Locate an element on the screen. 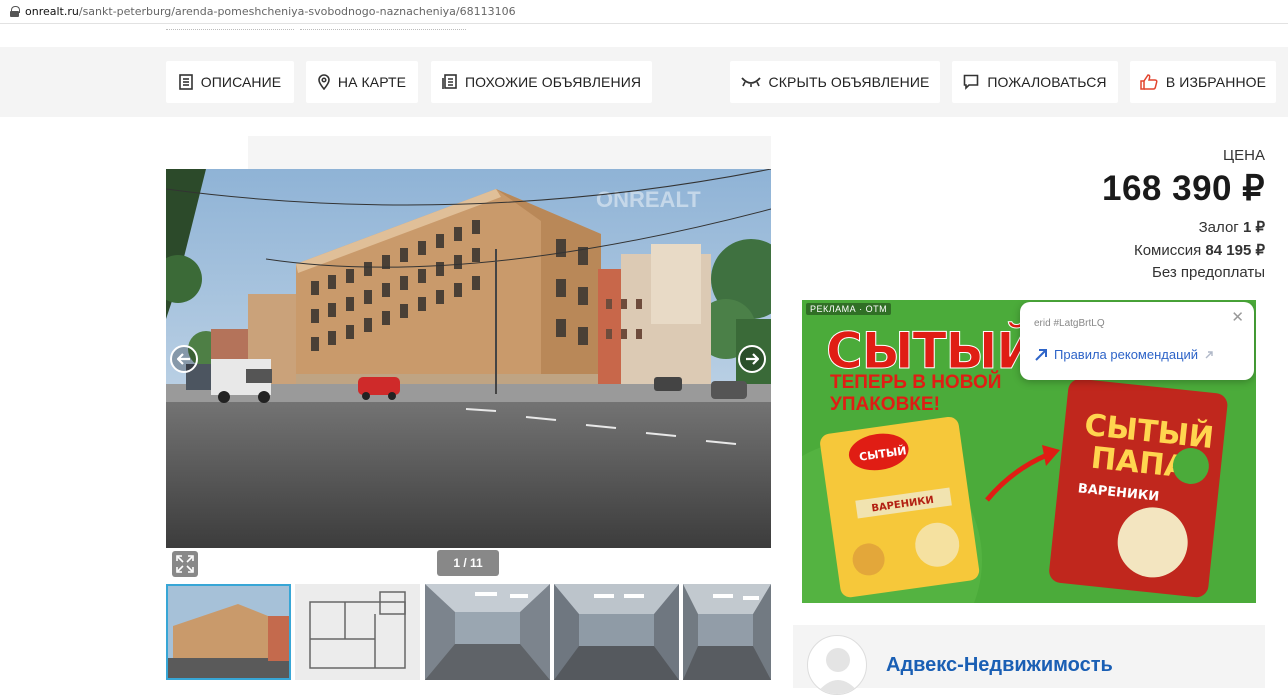 This screenshot has width=1288, height=695. deposit-value: 1 ₽ is located at coordinates (1253, 227).